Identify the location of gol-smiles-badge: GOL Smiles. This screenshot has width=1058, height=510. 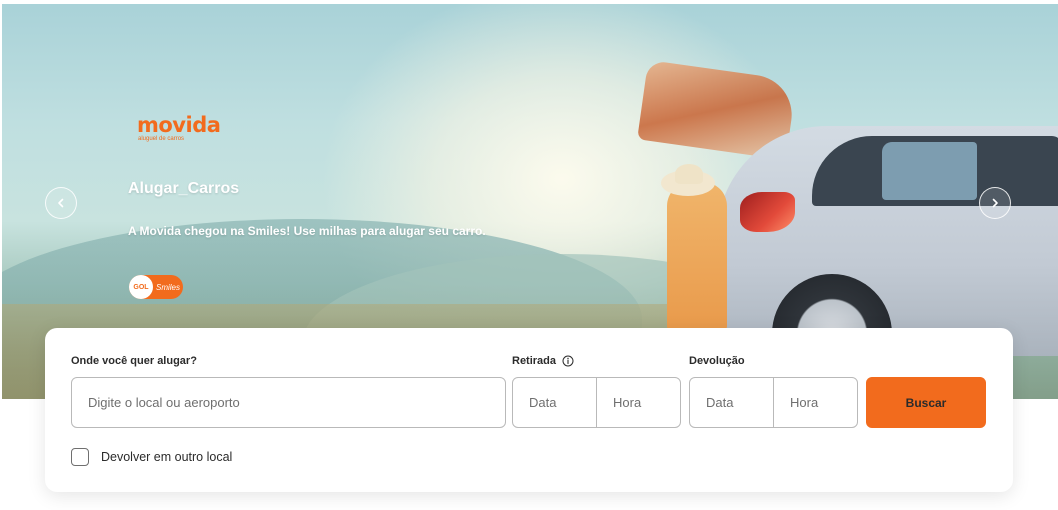
(156, 287).